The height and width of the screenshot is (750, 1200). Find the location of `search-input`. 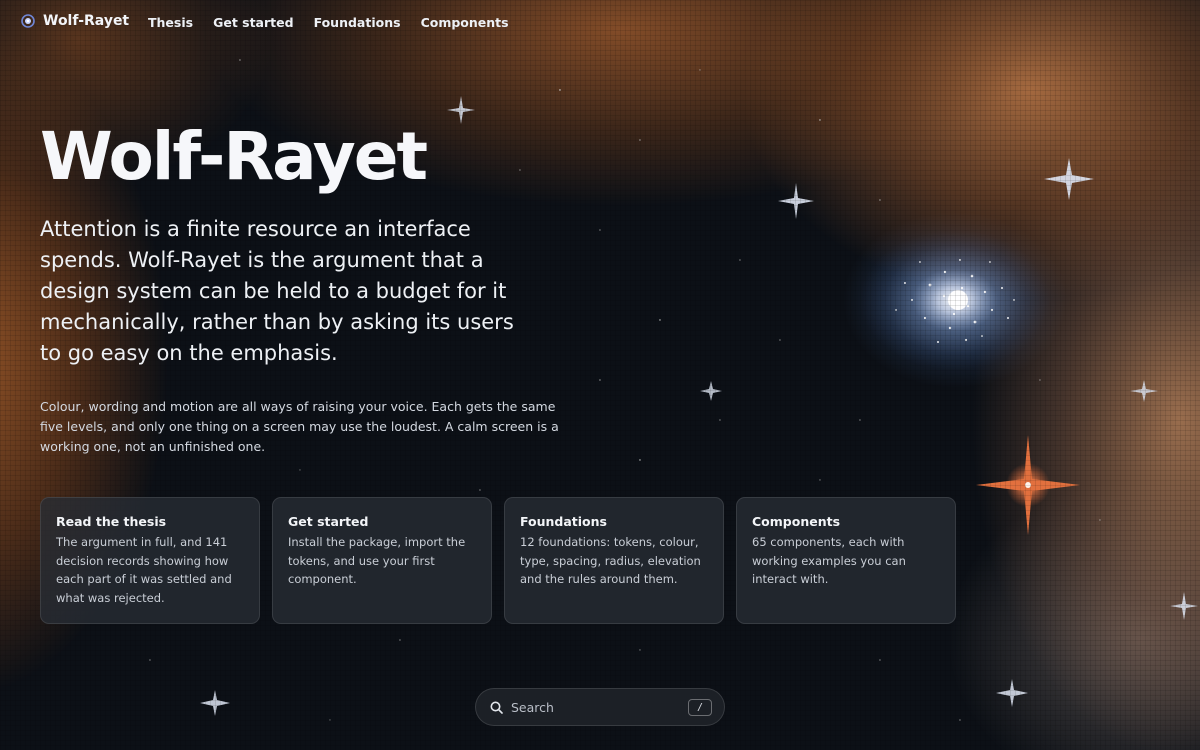

search-input is located at coordinates (599, 707).